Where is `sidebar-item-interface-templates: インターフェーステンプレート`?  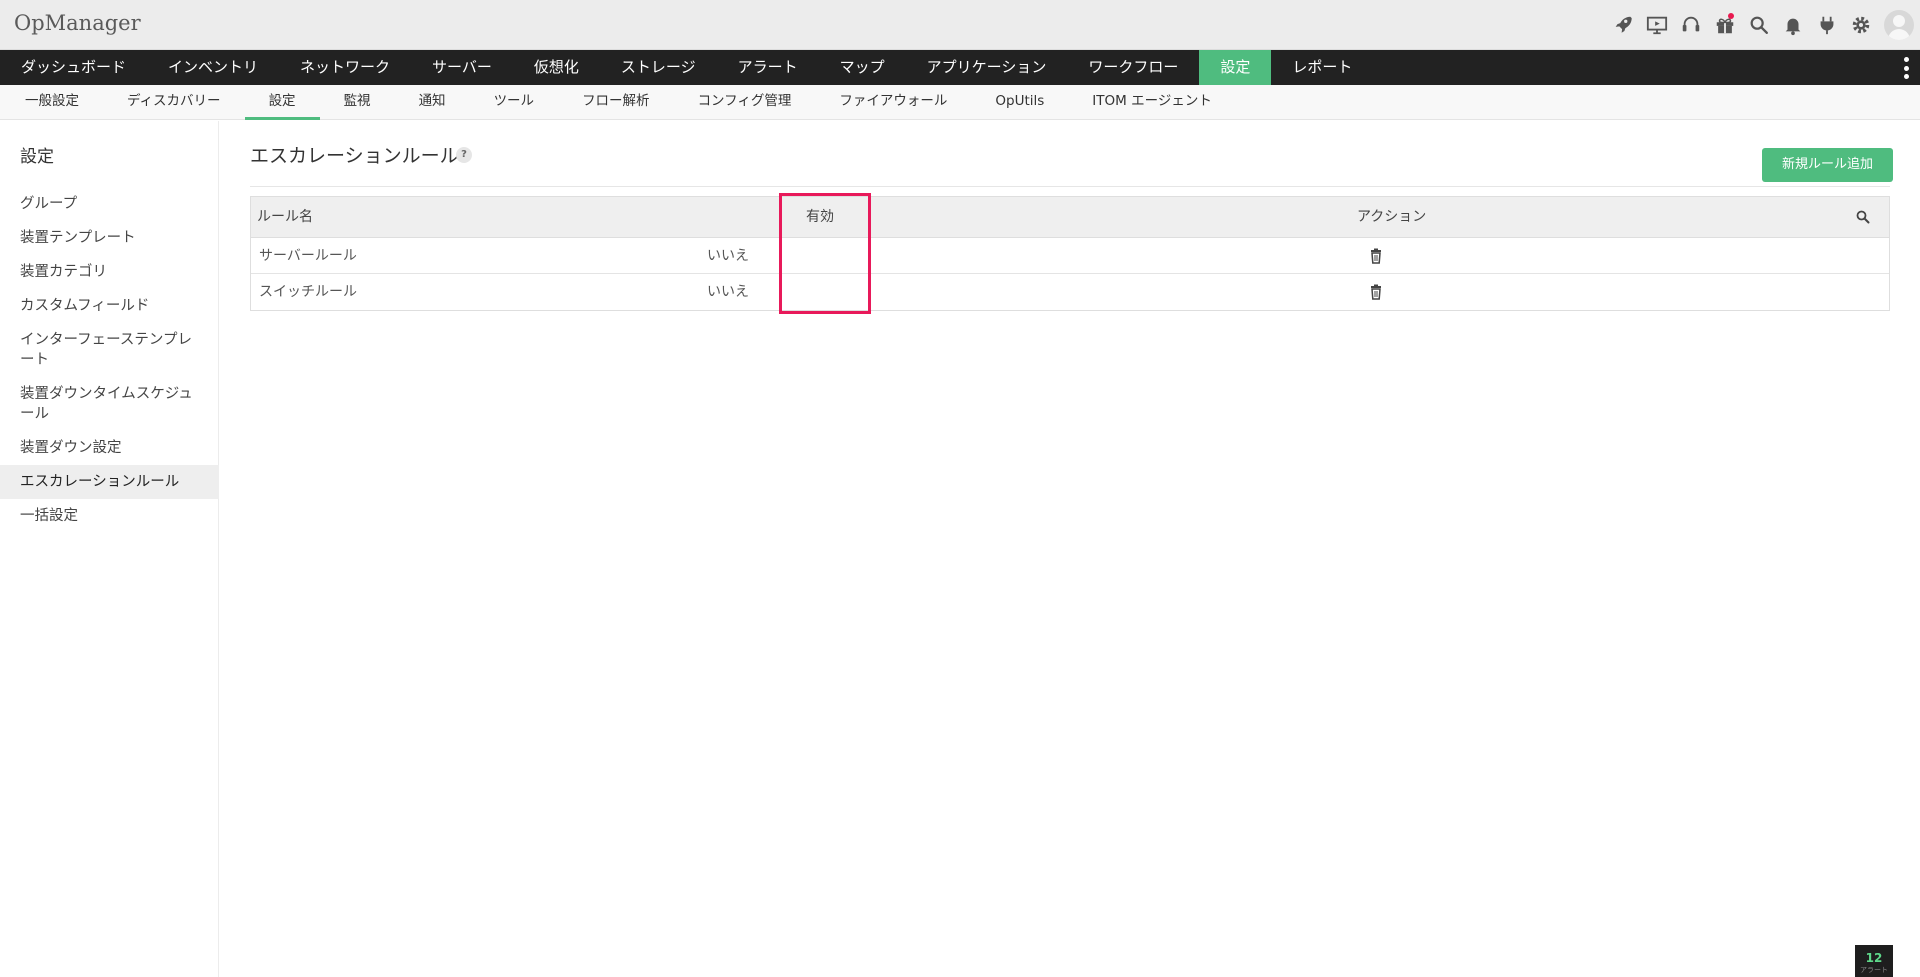 sidebar-item-interface-templates: インターフェーステンプレート is located at coordinates (109, 350).